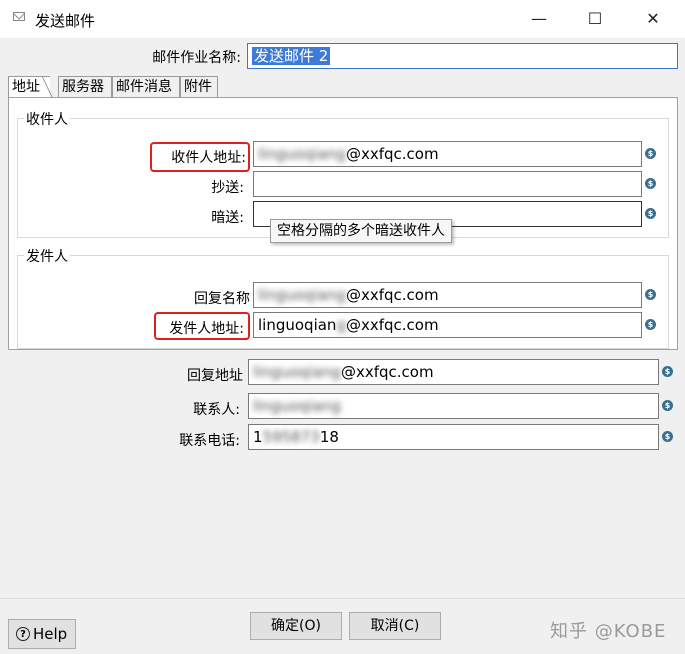  I want to click on sender-address-label: 发件人地址:, so click(206, 329).